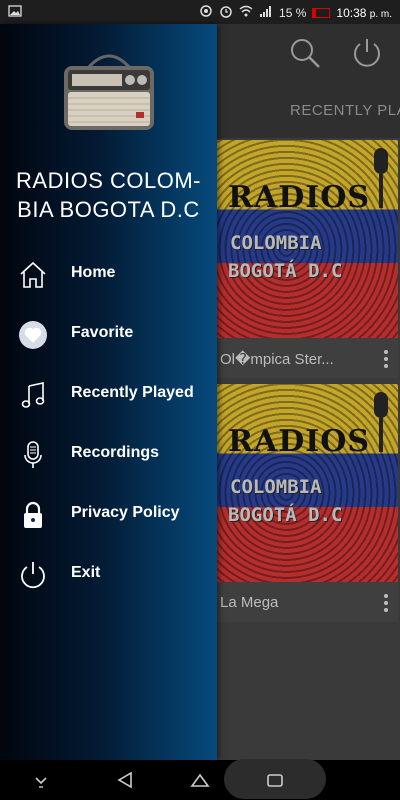 The width and height of the screenshot is (400, 800). What do you see at coordinates (206, 12) in the screenshot?
I see `sync-icon` at bounding box center [206, 12].